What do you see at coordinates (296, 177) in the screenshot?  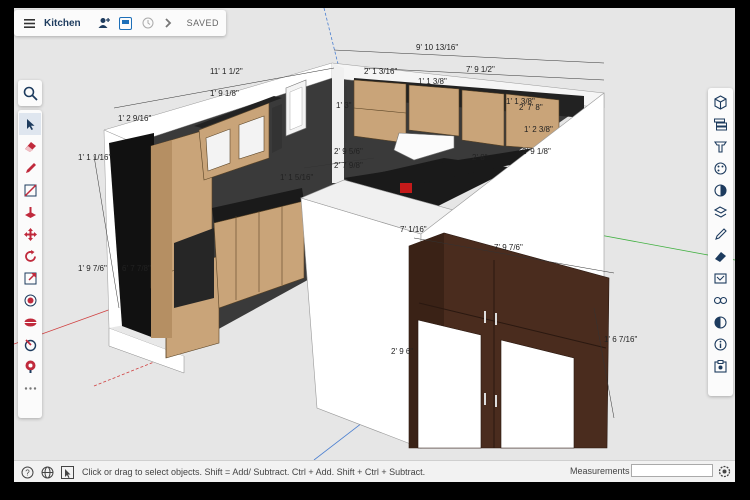 I see `dim-label: 1' 1 5/16"` at bounding box center [296, 177].